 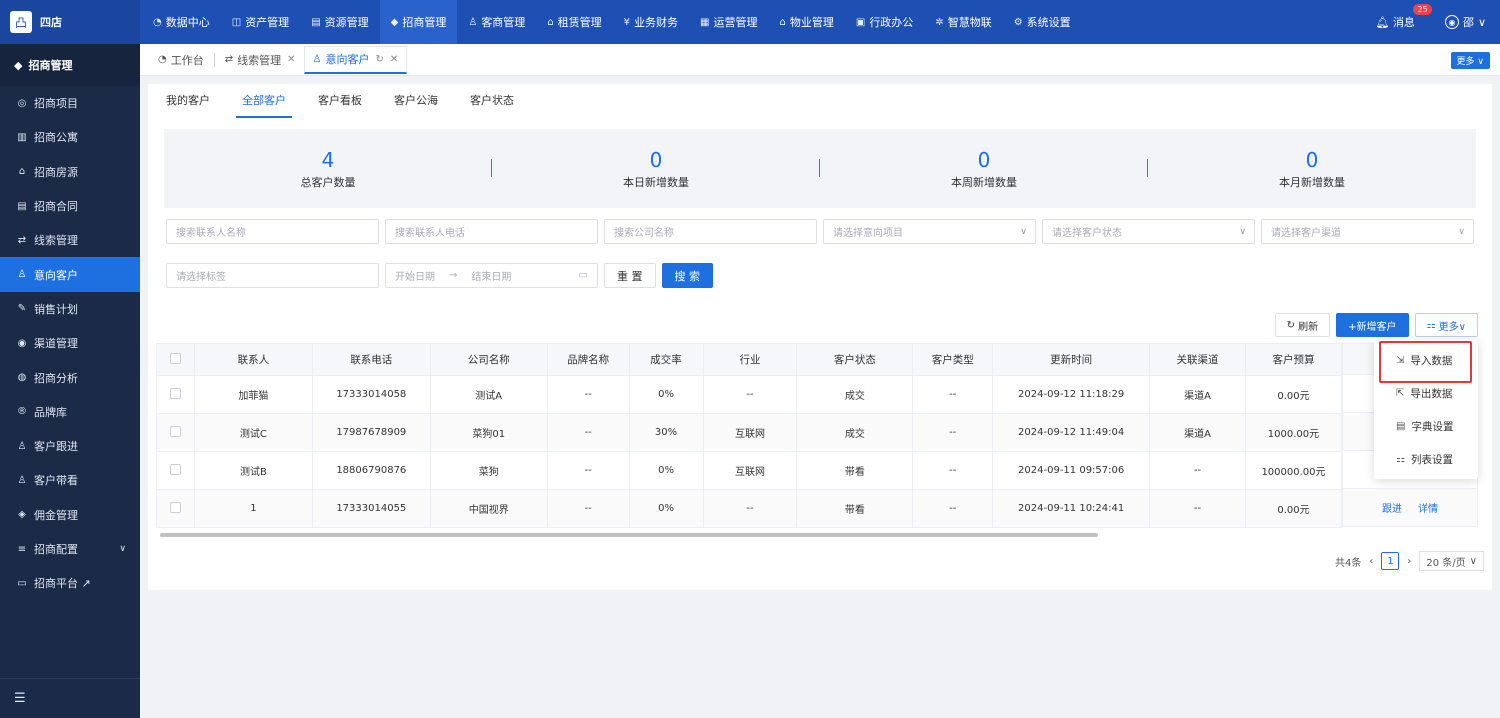 I want to click on col-type: 客户类型, so click(x=953, y=359).